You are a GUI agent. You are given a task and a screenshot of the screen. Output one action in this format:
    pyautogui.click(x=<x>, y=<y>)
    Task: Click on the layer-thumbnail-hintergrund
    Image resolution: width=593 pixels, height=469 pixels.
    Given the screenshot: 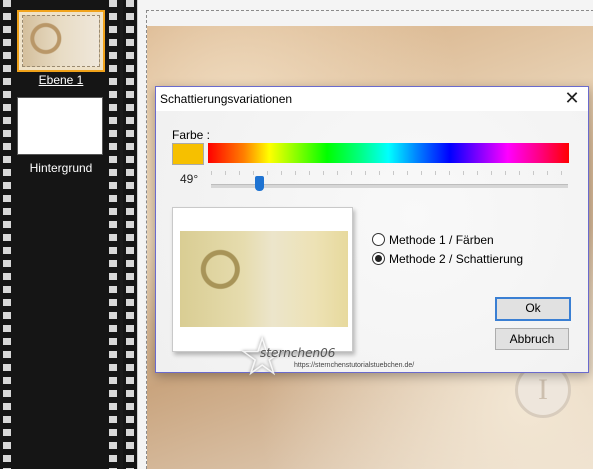 What is the action you would take?
    pyautogui.click(x=60, y=126)
    